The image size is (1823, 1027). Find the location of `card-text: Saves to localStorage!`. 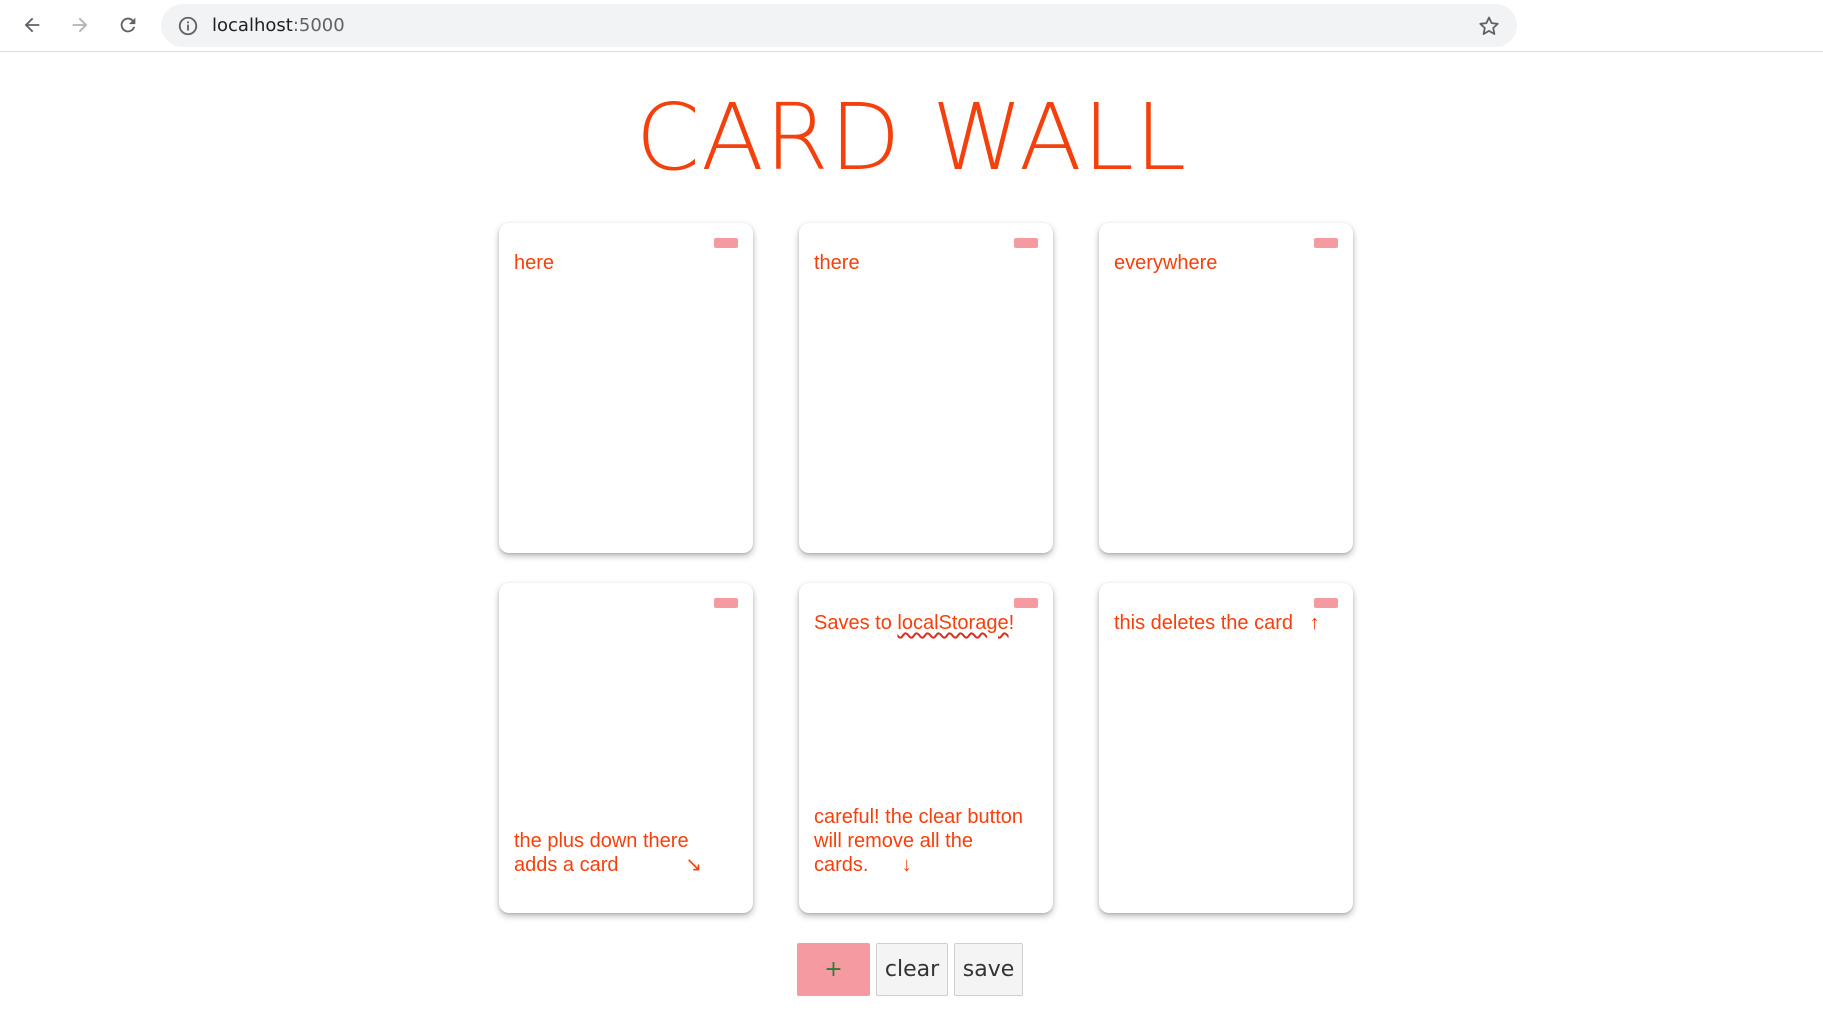

card-text: Saves to localStorage! is located at coordinates (926, 623).